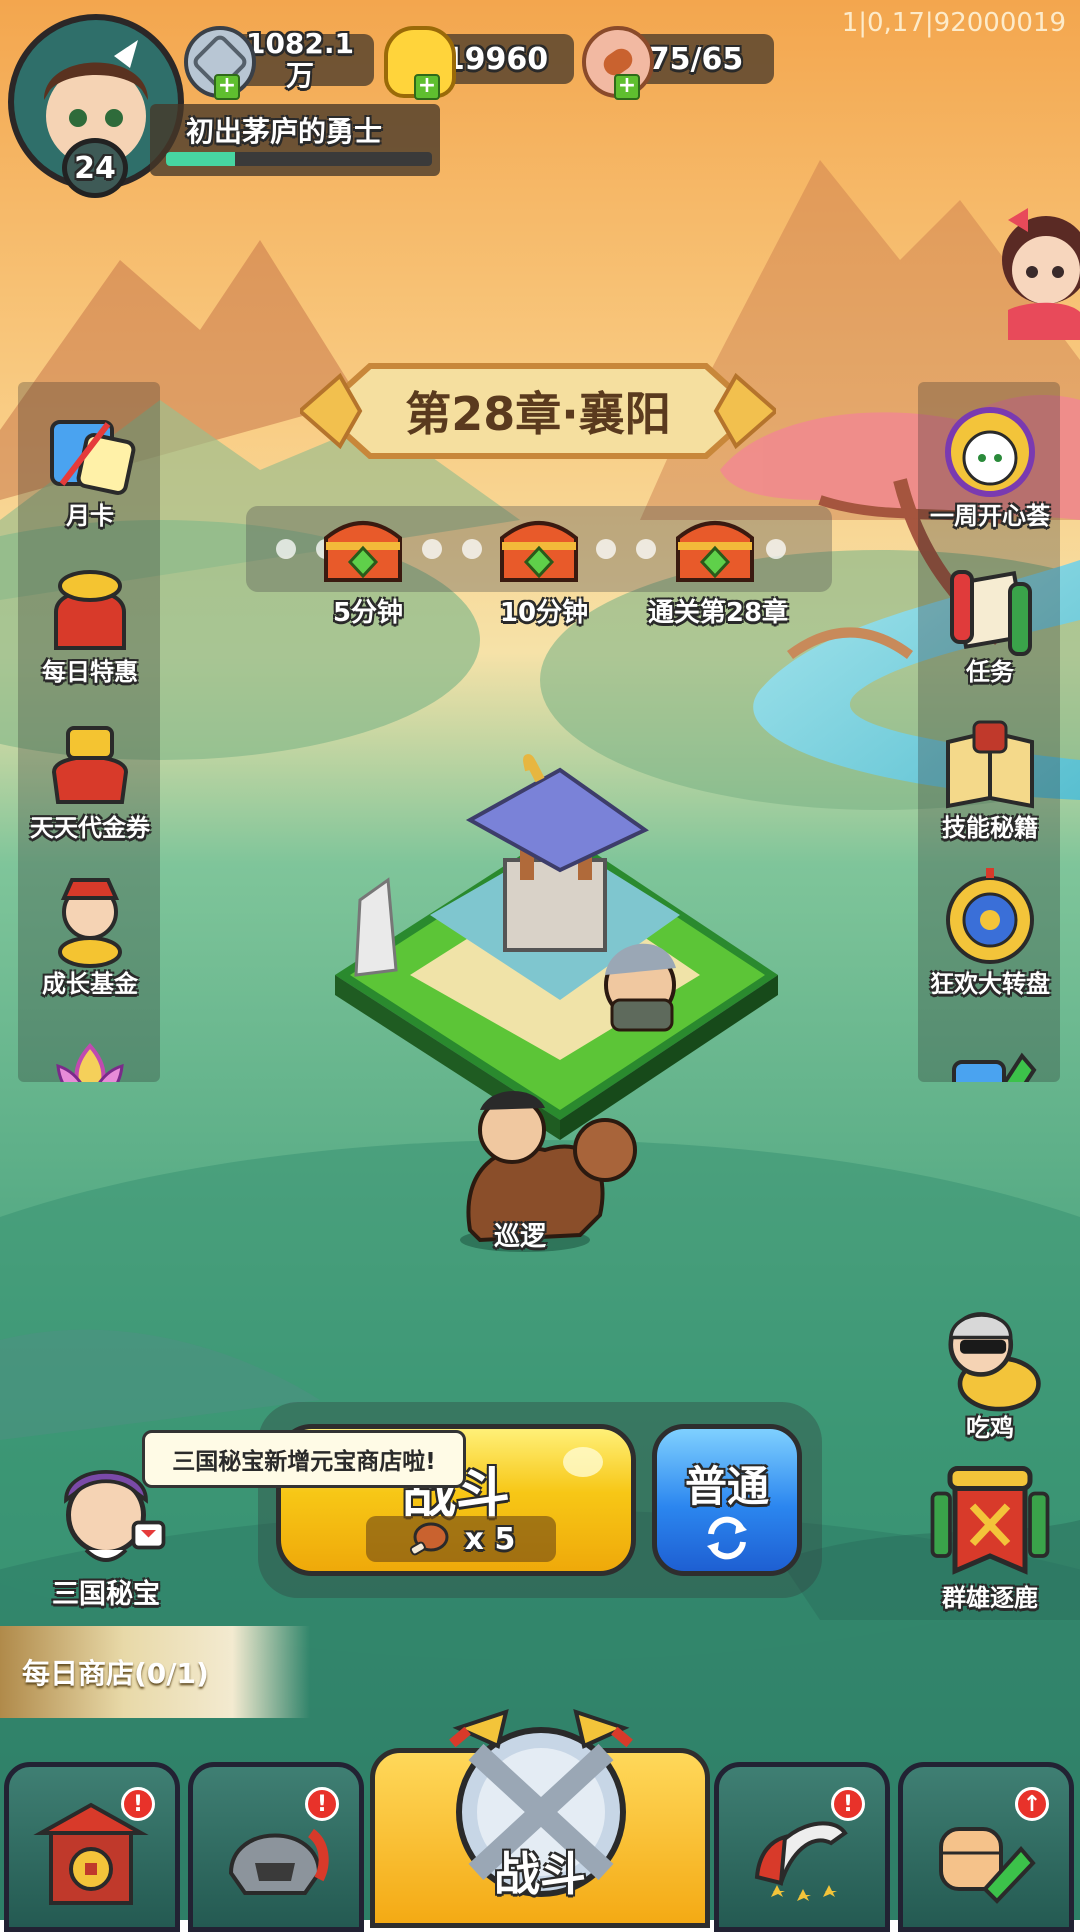 The width and height of the screenshot is (1080, 1932). Describe the element at coordinates (92, 1847) in the screenshot. I see `nav-tab-shop: !` at that location.